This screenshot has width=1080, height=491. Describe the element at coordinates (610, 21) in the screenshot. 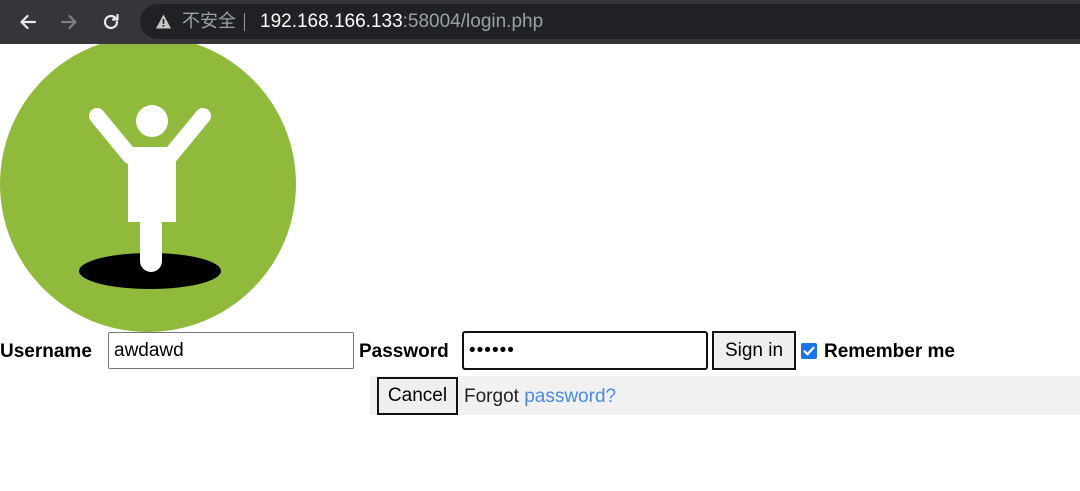

I see `address-bar: 不安全 192.168.166.133:58004/login.php` at that location.